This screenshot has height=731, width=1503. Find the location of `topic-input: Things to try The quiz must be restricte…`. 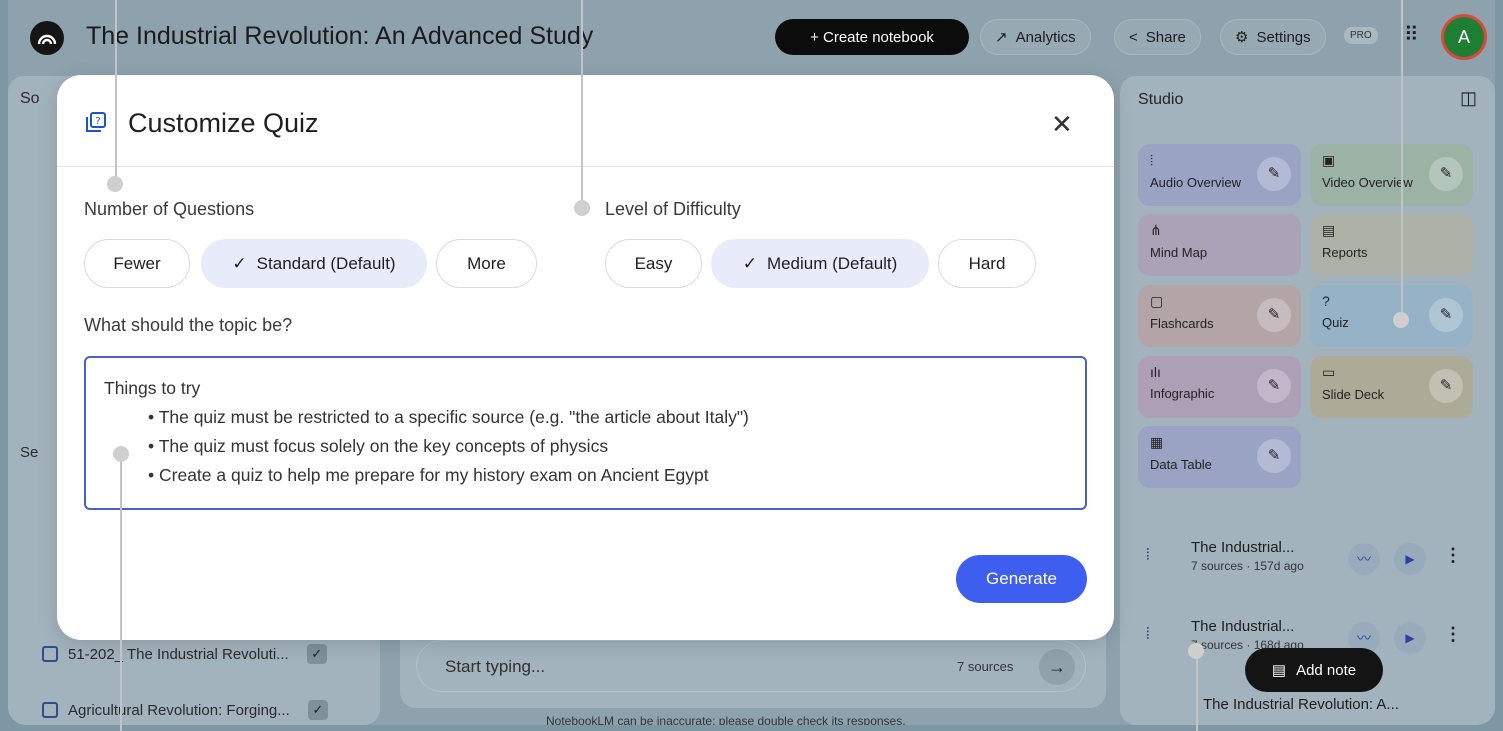

topic-input: Things to try The quiz must be restricte… is located at coordinates (585, 433).